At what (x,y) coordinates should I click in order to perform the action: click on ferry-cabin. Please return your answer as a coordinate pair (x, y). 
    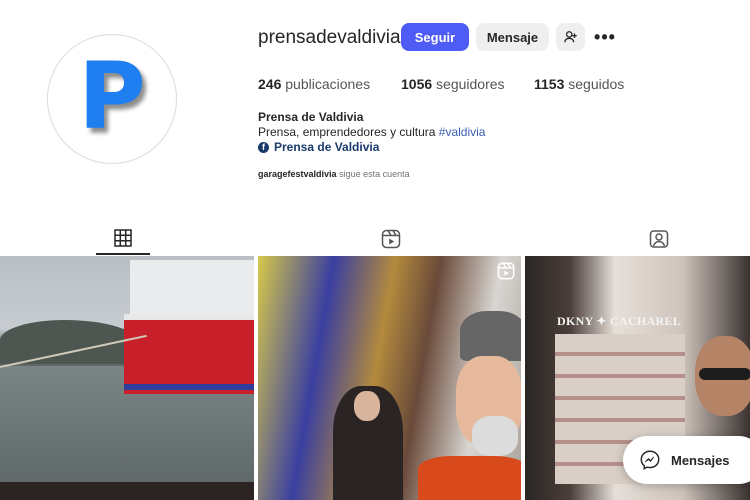
    Looking at the image, I should click on (192, 287).